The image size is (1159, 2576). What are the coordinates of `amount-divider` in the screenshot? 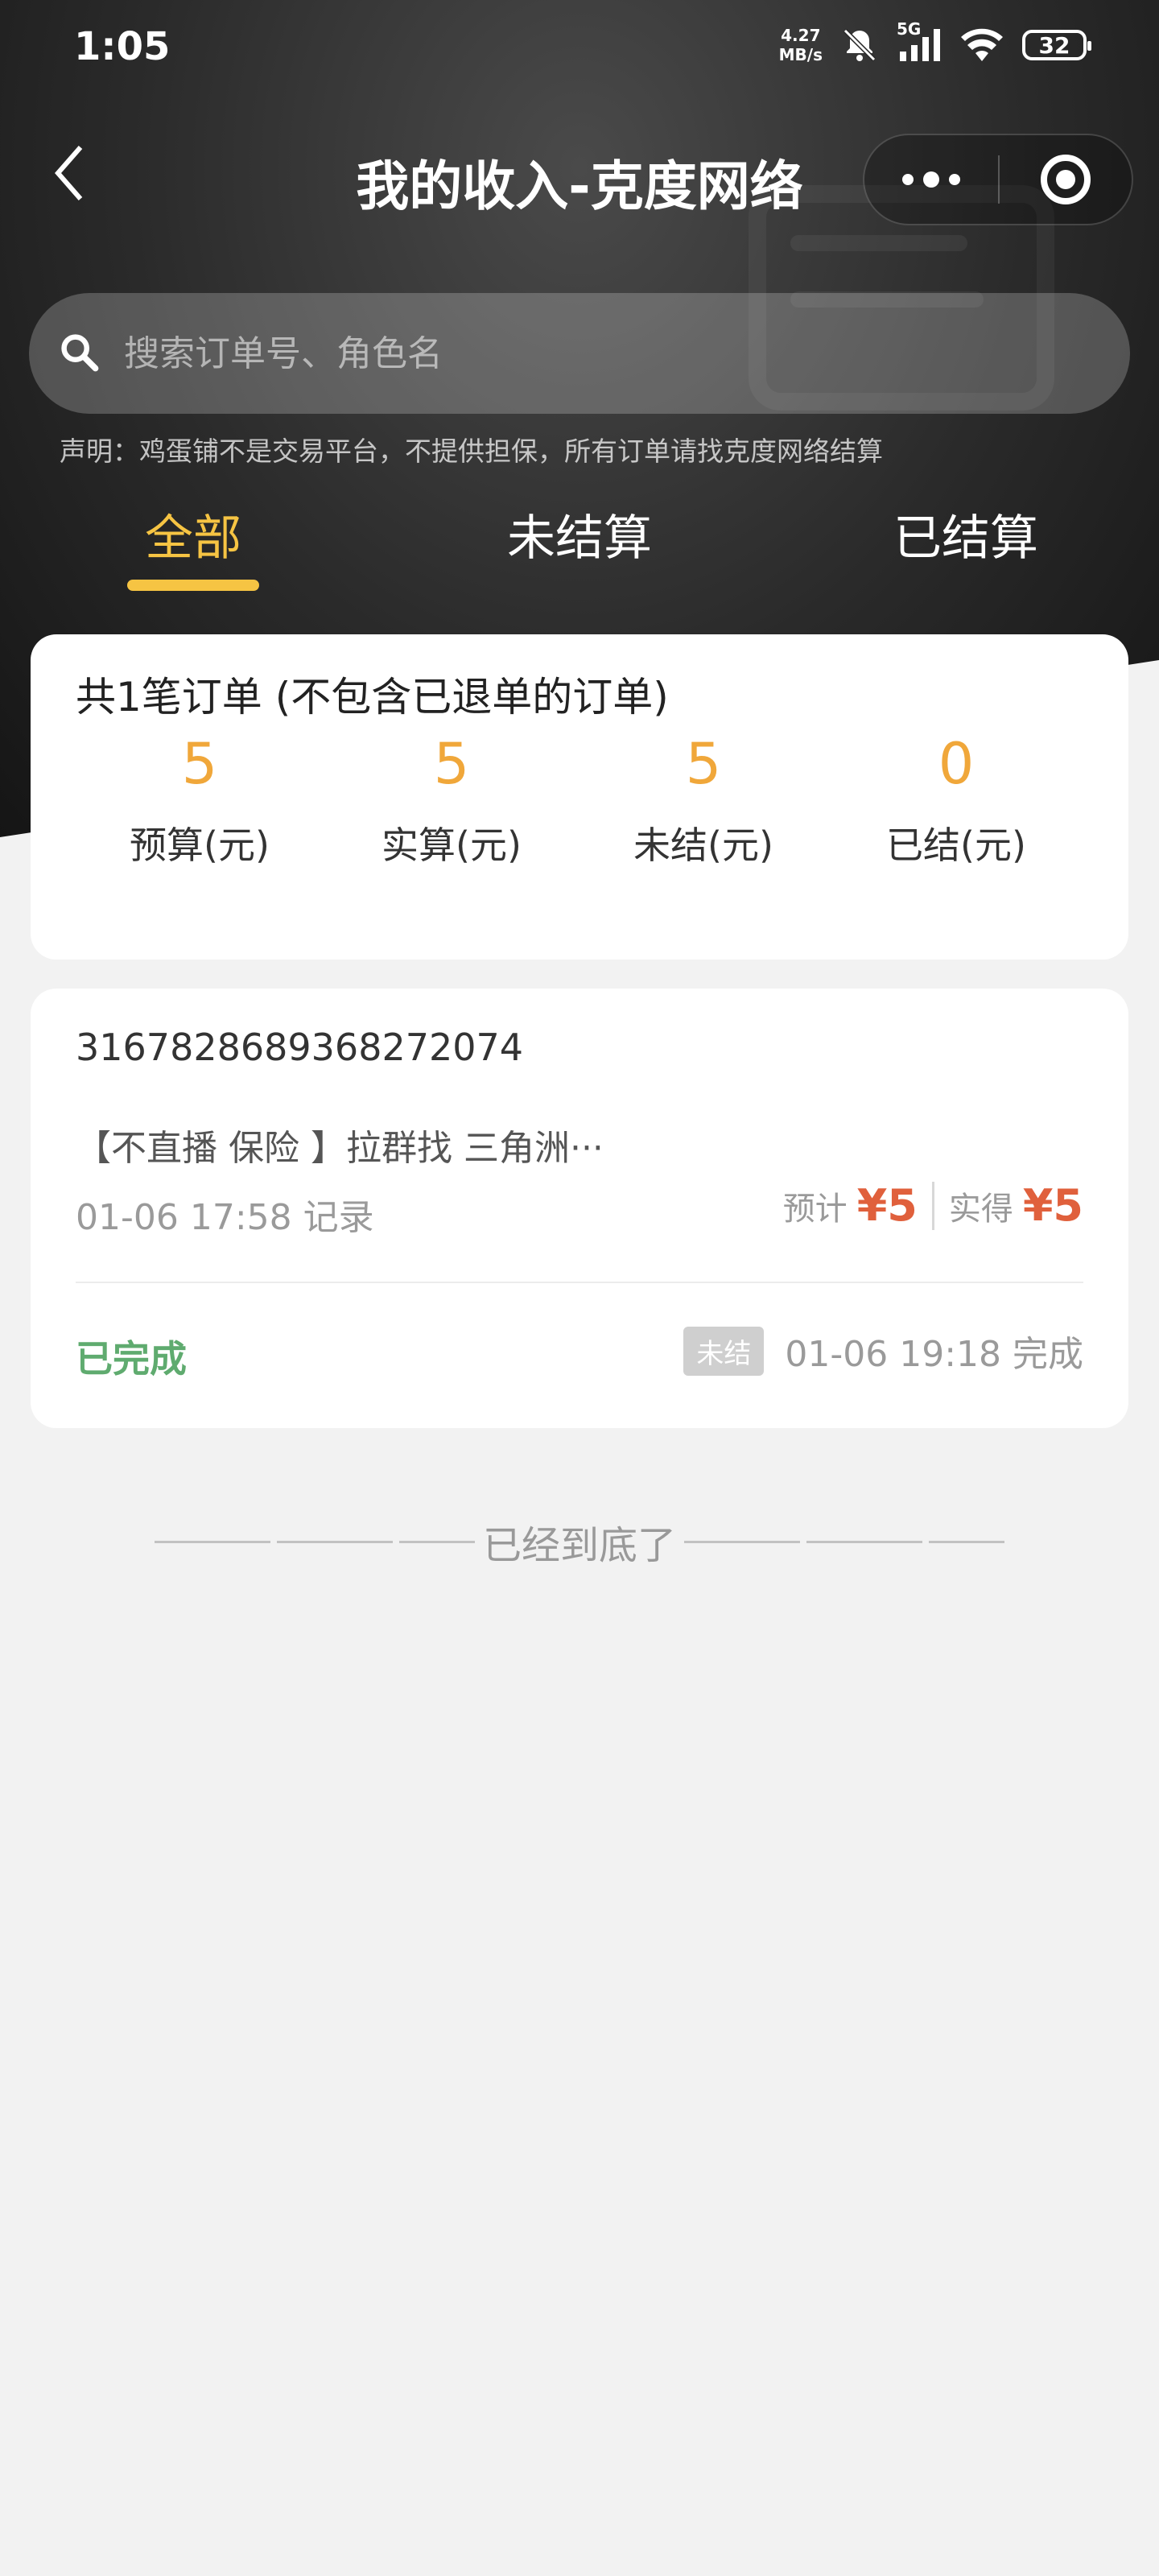 It's located at (932, 1205).